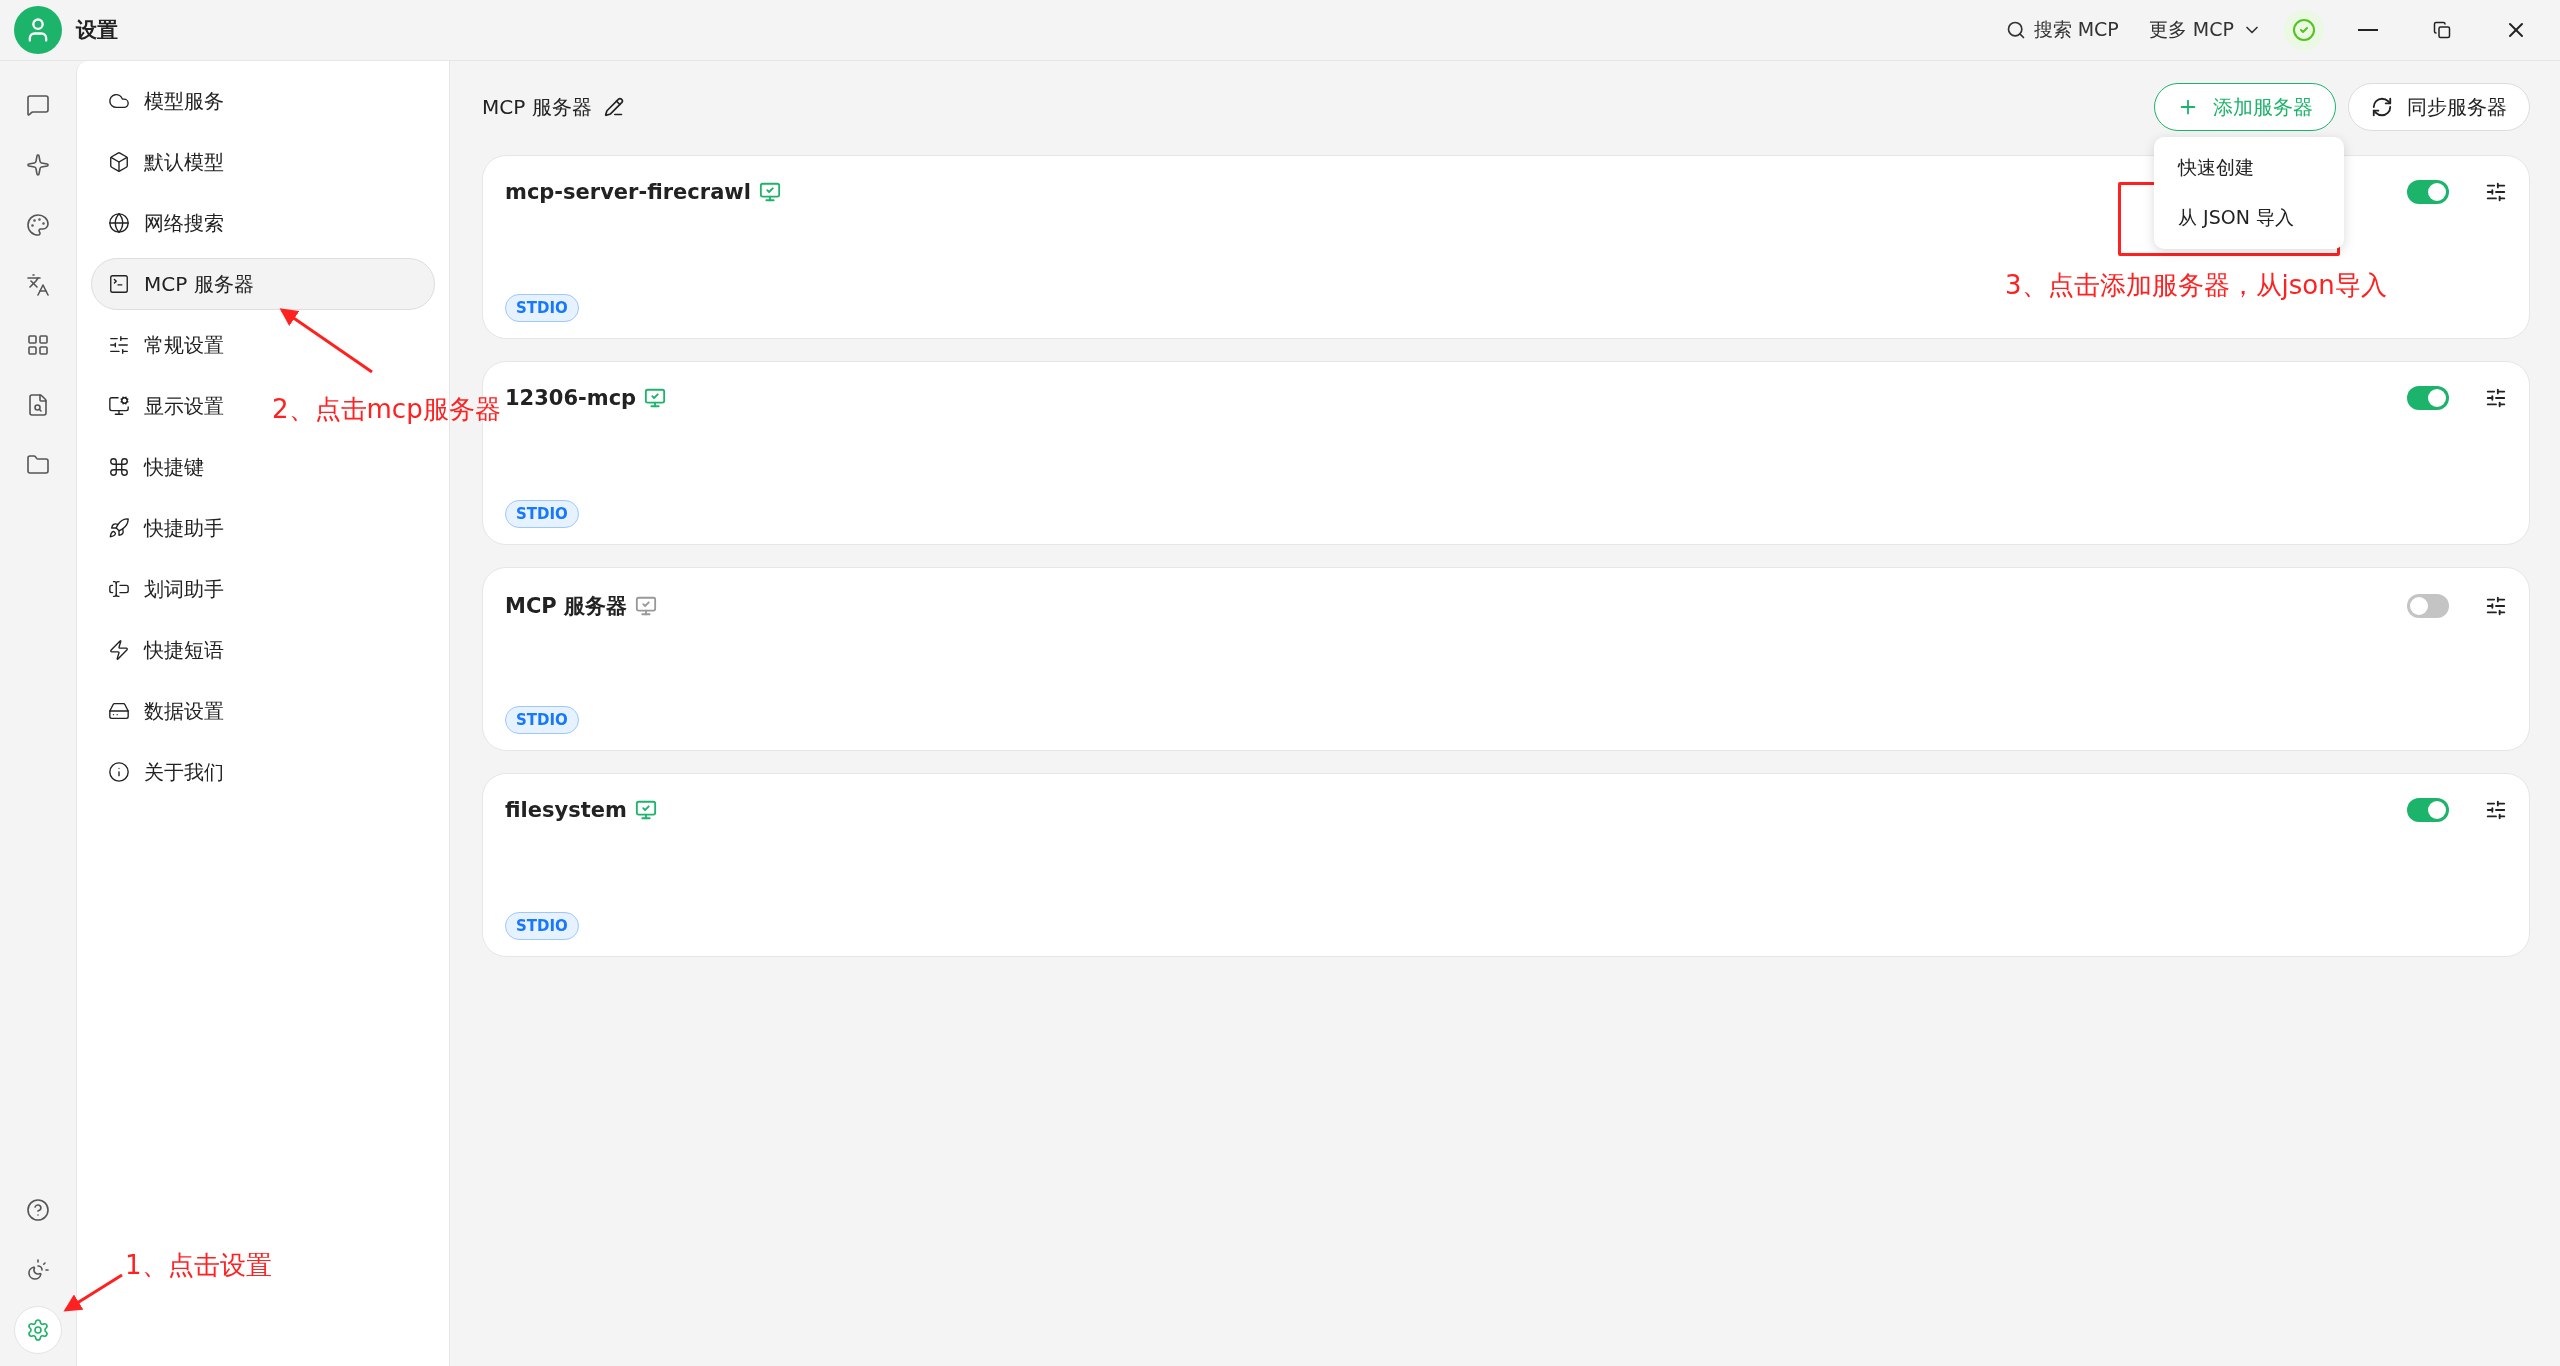 This screenshot has width=2560, height=1366. Describe the element at coordinates (166, 528) in the screenshot. I see `settings-menu-item: 快捷助手` at that location.